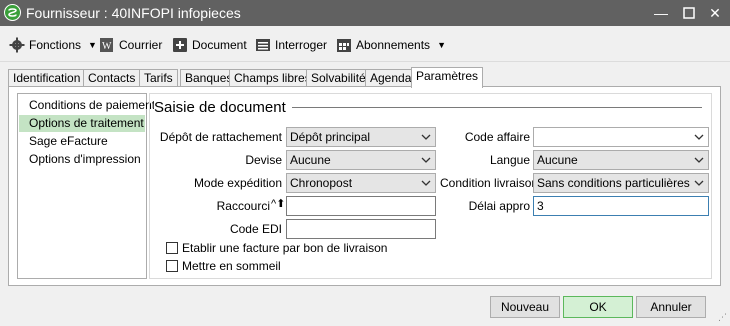  I want to click on delai-appro-input: 3, so click(621, 206).